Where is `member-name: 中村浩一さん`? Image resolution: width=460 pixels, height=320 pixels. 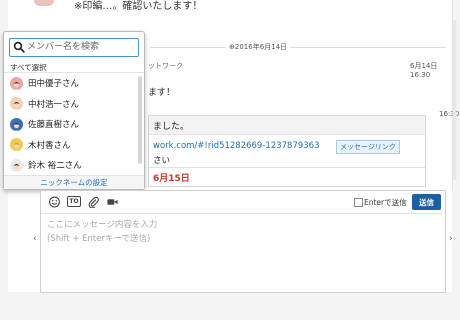 member-name: 中村浩一さん is located at coordinates (54, 104).